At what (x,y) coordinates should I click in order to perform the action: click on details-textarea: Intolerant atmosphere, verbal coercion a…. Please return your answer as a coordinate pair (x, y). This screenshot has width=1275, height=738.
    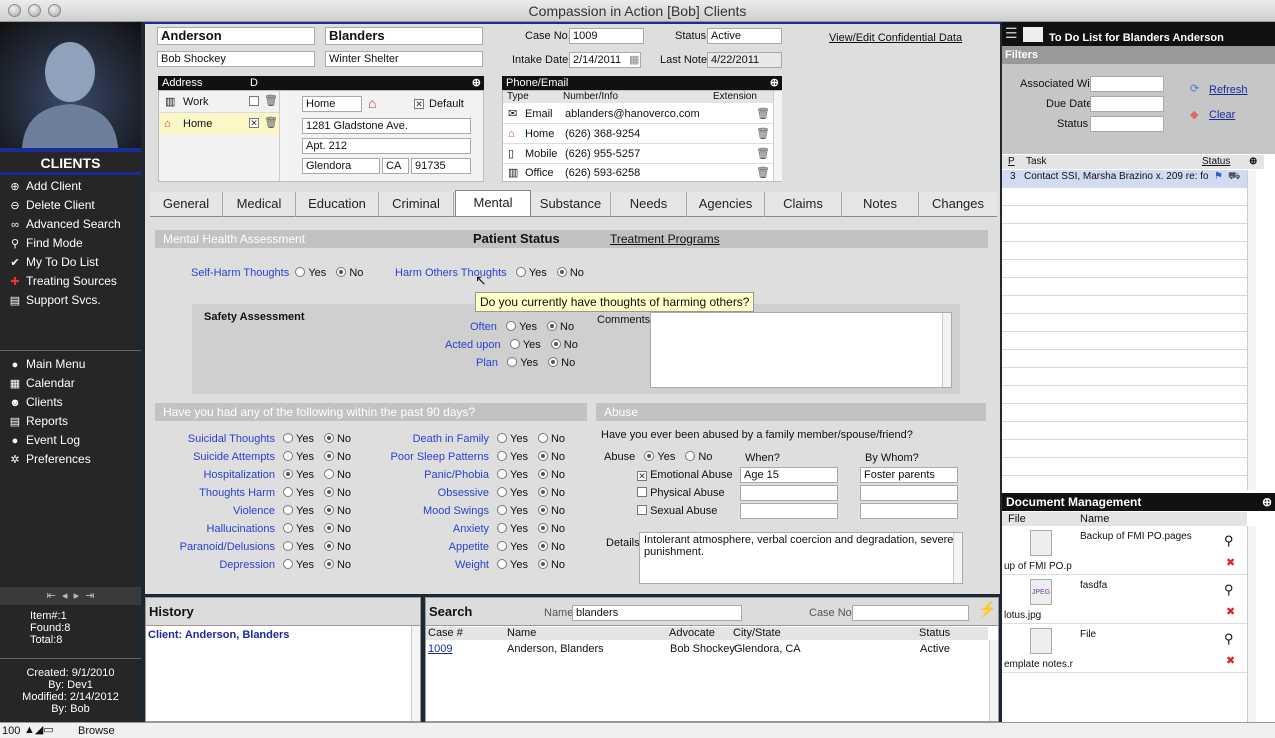
    Looking at the image, I should click on (801, 558).